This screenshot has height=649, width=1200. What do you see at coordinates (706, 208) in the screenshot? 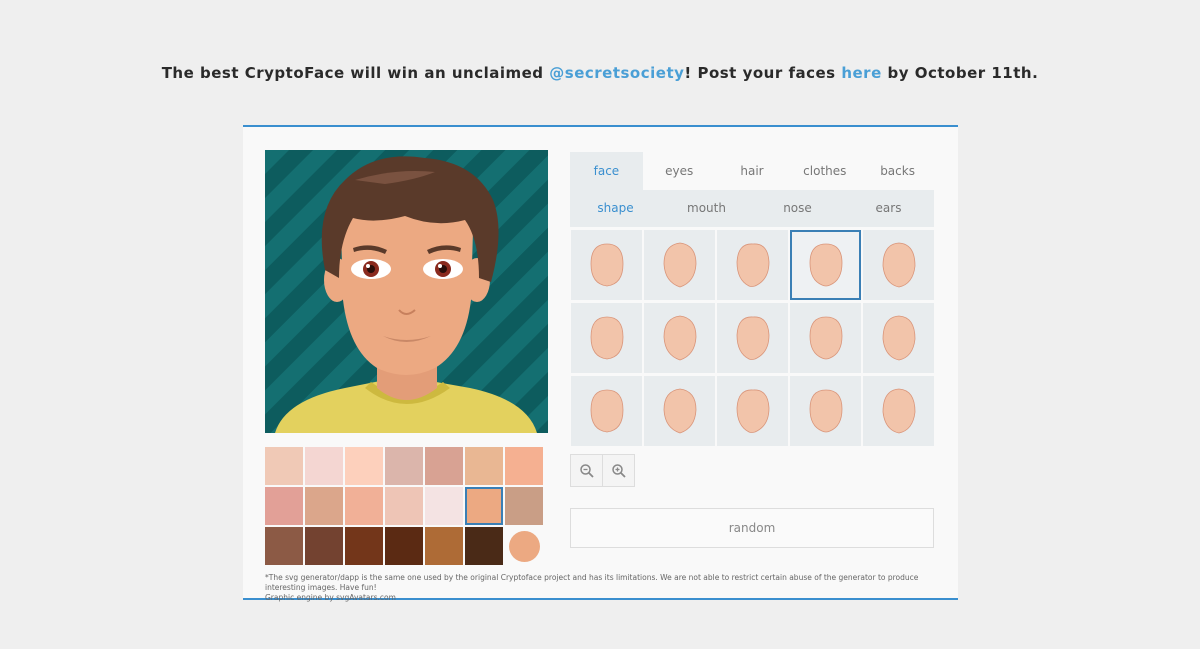
I see `subtab-mouth: mouth` at bounding box center [706, 208].